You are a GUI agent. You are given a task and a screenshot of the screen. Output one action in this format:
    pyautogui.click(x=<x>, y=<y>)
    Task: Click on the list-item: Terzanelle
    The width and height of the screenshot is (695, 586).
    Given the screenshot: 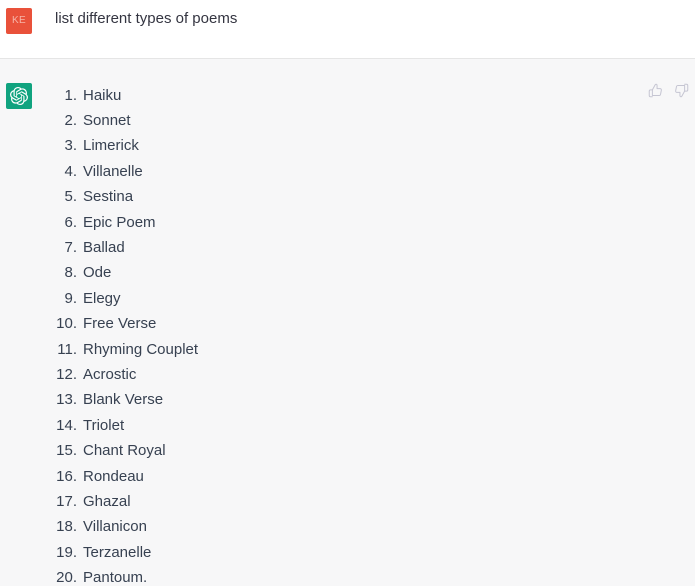 What is the action you would take?
    pyautogui.click(x=103, y=553)
    